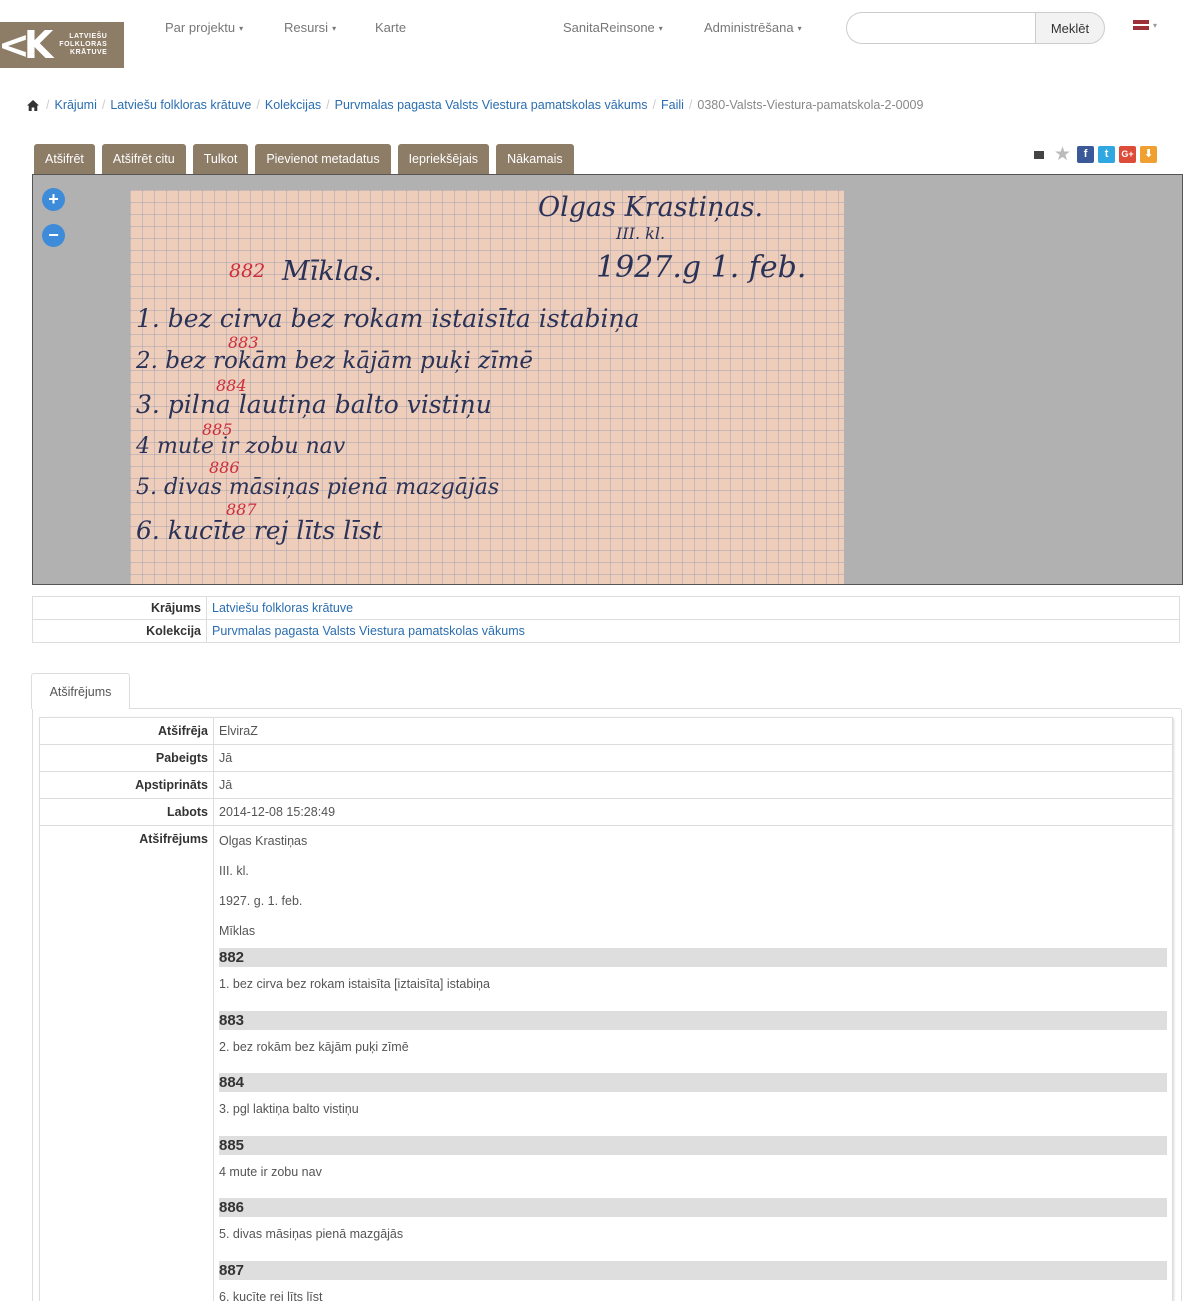  I want to click on breadcrumb-link-krajumi: Krājumi, so click(75, 105).